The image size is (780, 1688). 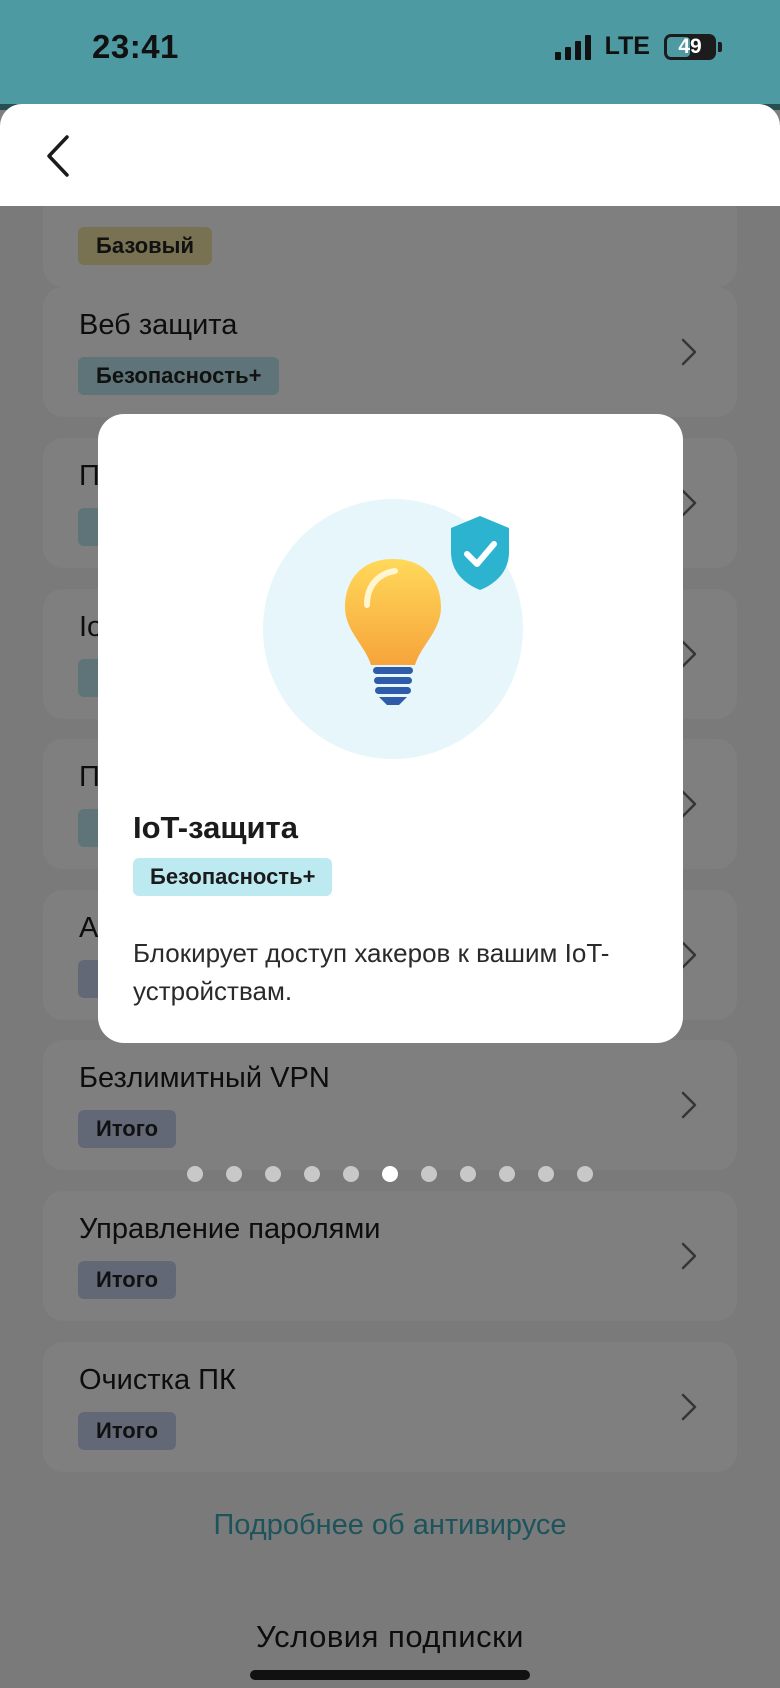 I want to click on dialog-badge: Безопасность+, so click(x=233, y=877).